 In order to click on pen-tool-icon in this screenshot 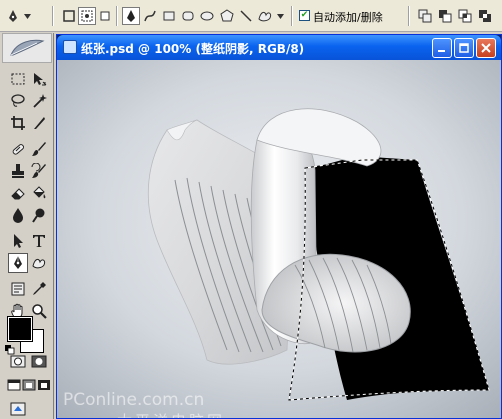, I will do `click(18, 263)`.